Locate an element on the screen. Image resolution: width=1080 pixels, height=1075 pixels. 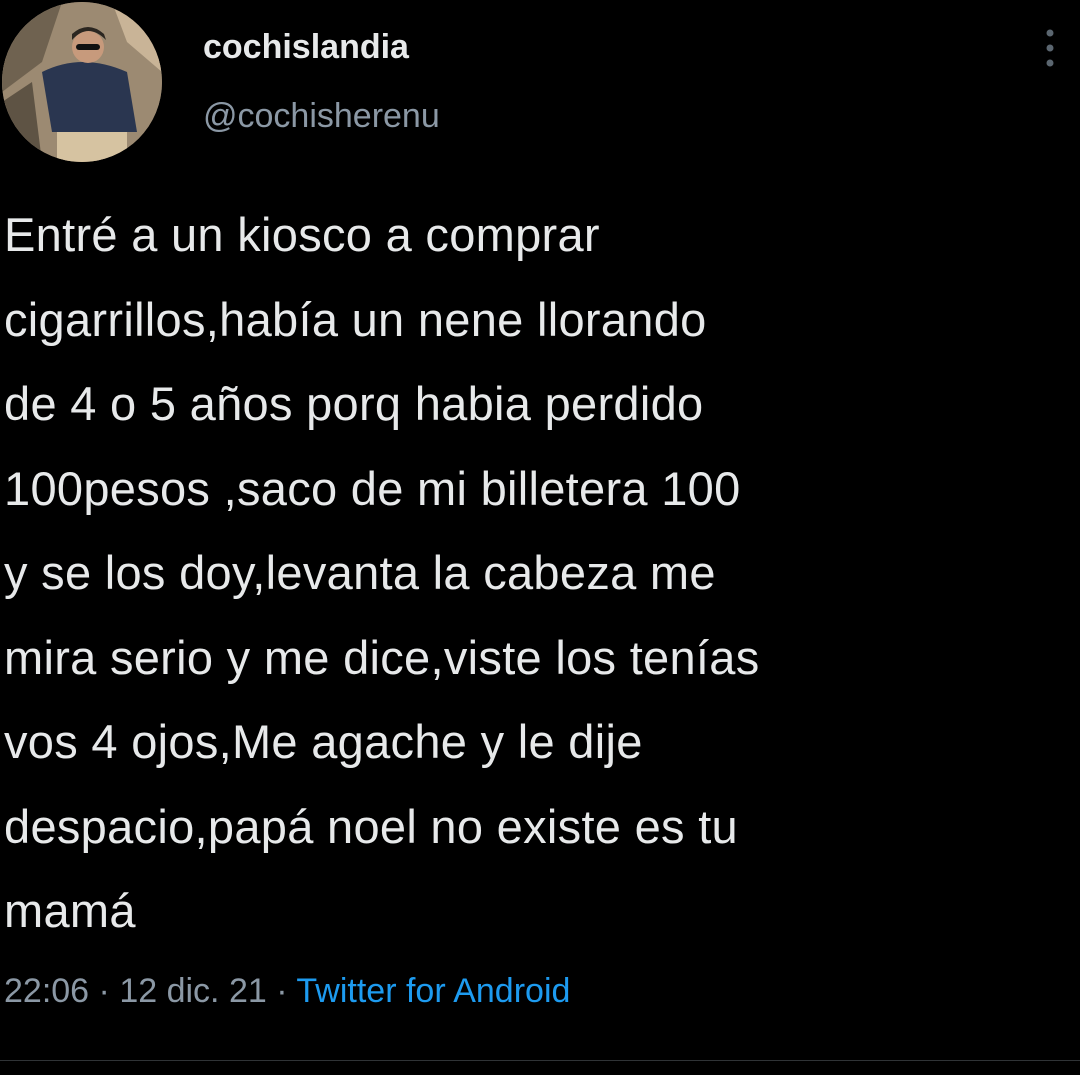
more-options-icon is located at coordinates (1050, 49).